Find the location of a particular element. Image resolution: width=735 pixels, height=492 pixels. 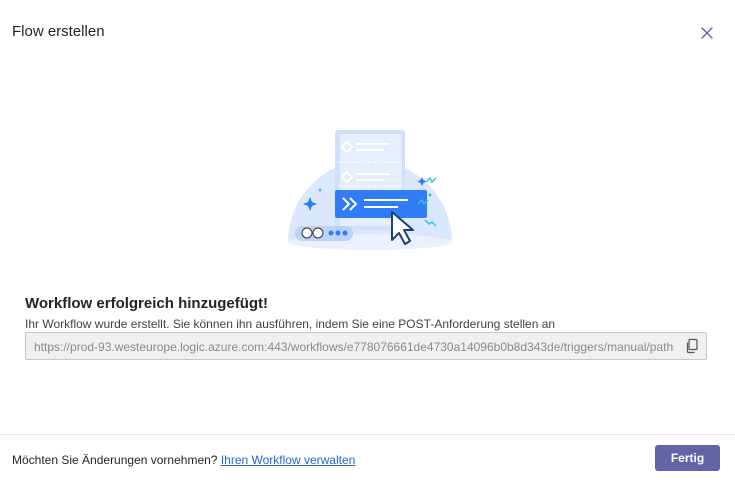

manage-workflow-link: Ihren Workflow verwalten is located at coordinates (288, 460).